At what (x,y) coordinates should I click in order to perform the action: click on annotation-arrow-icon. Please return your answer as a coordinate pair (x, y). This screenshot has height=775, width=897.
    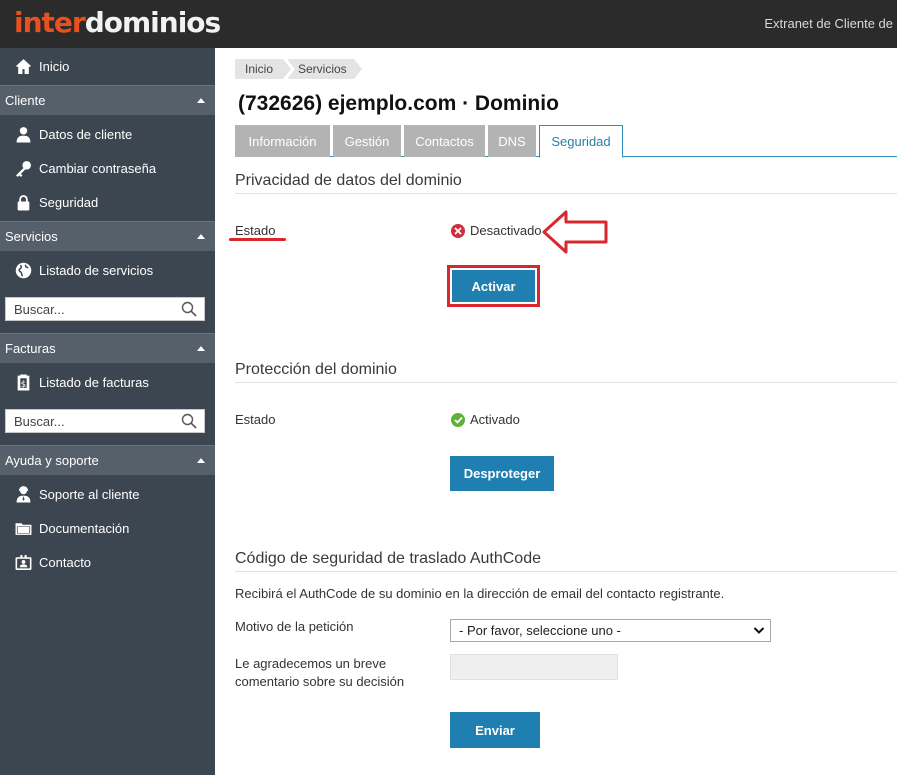
    Looking at the image, I should click on (575, 232).